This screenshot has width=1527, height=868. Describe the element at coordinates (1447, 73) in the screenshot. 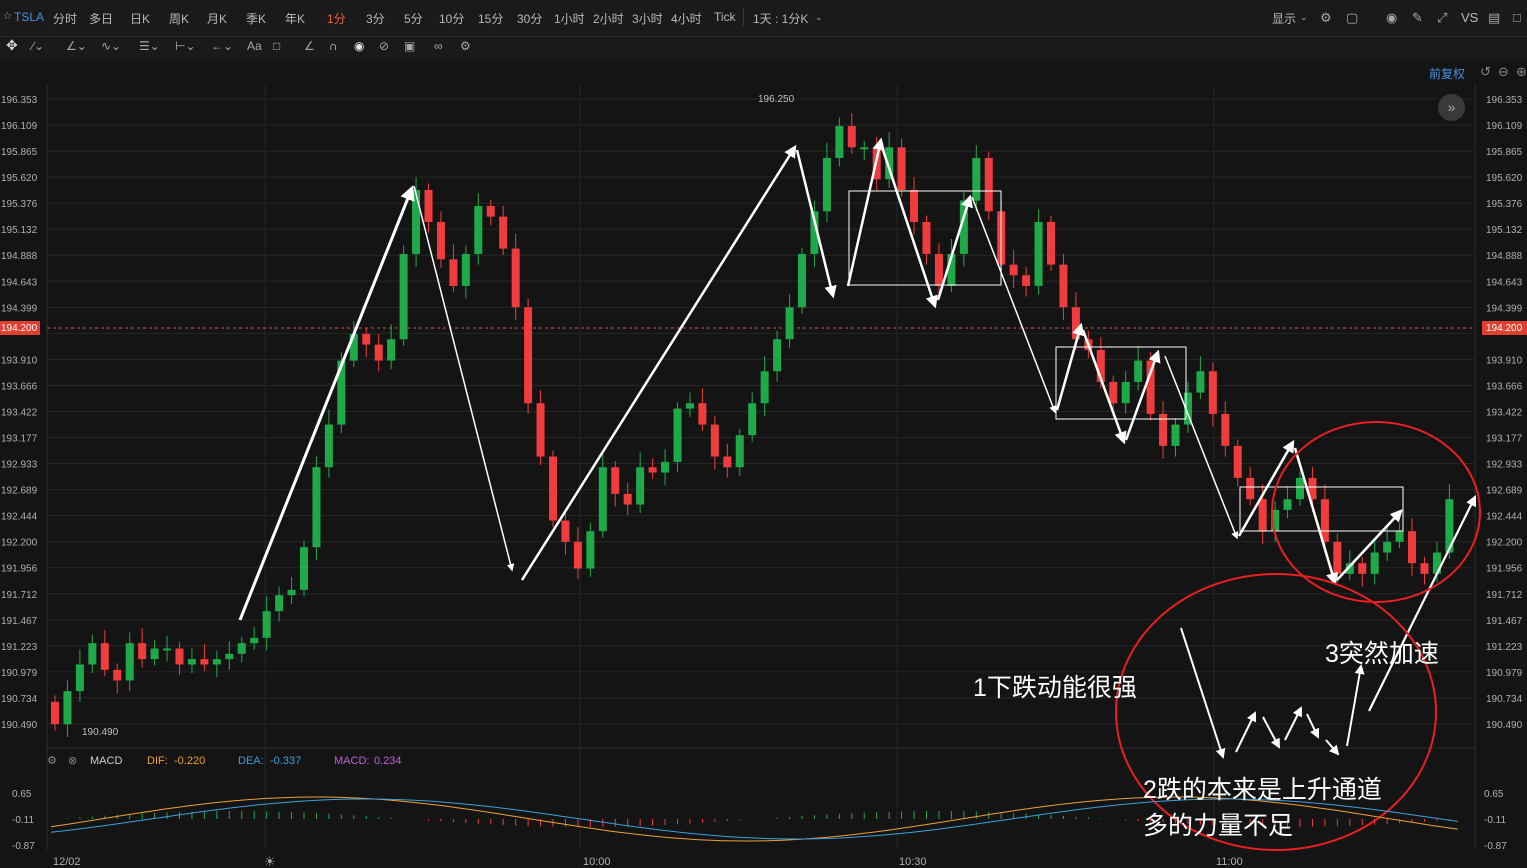

I see `adjust-price-button: 前复权` at that location.